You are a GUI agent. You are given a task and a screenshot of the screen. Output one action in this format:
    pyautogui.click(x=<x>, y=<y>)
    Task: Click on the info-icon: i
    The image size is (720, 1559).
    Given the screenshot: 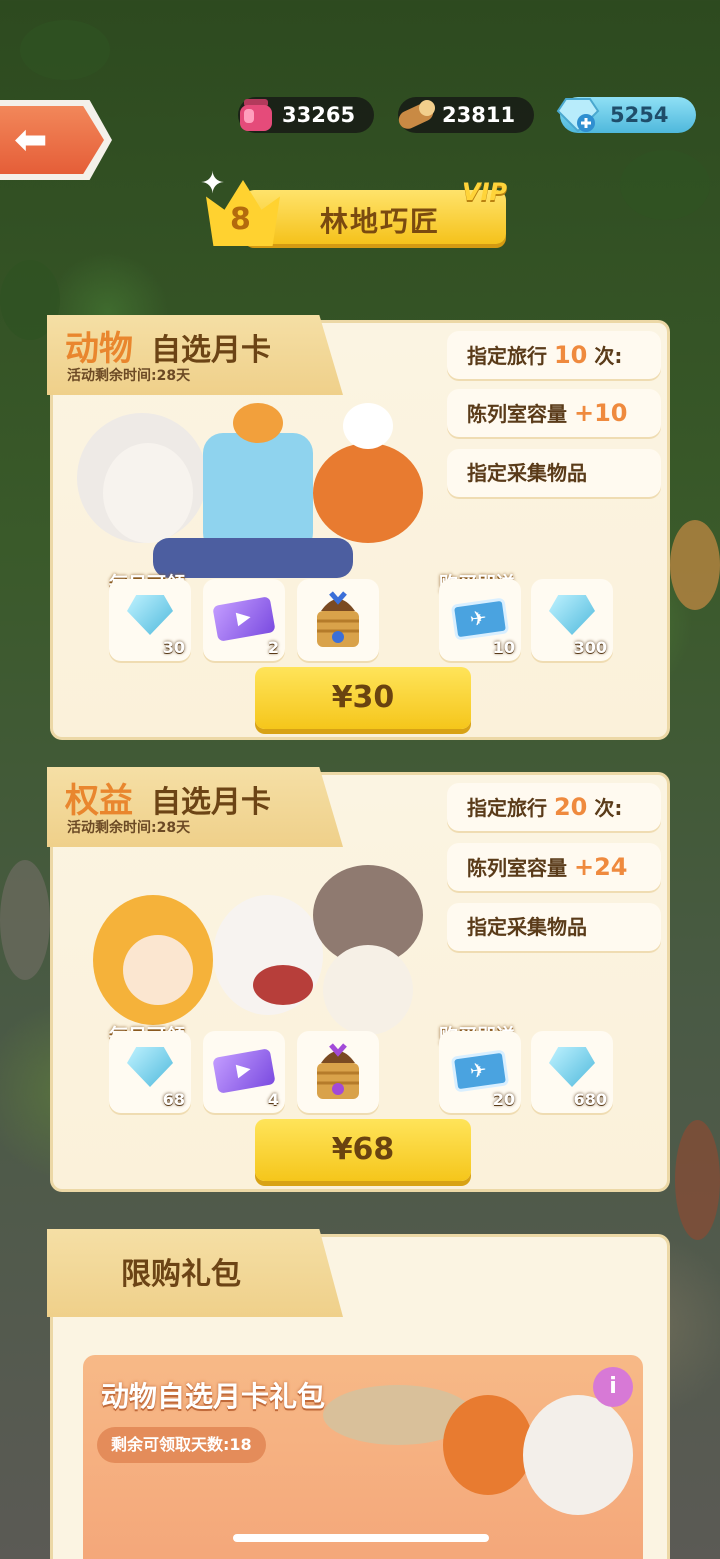 What is the action you would take?
    pyautogui.click(x=613, y=1387)
    